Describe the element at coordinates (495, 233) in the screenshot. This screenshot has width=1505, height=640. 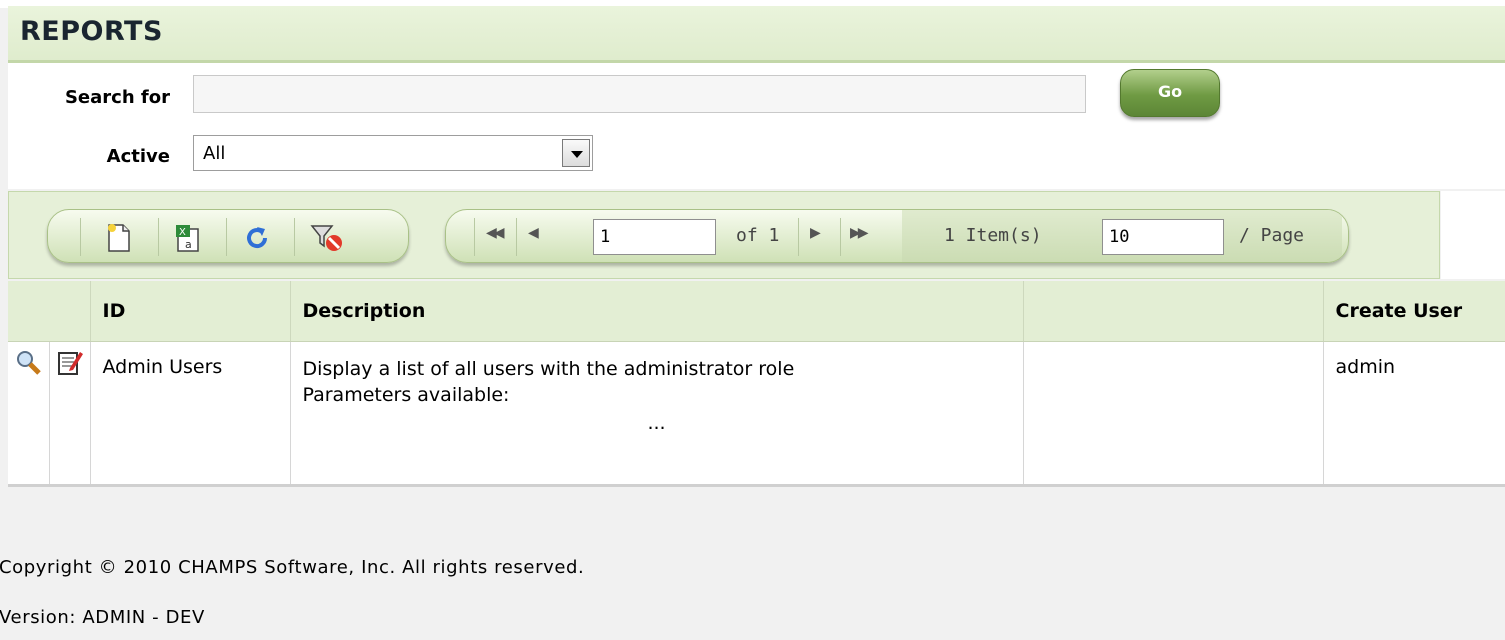
I see `first-page-icon: ◀◀` at that location.